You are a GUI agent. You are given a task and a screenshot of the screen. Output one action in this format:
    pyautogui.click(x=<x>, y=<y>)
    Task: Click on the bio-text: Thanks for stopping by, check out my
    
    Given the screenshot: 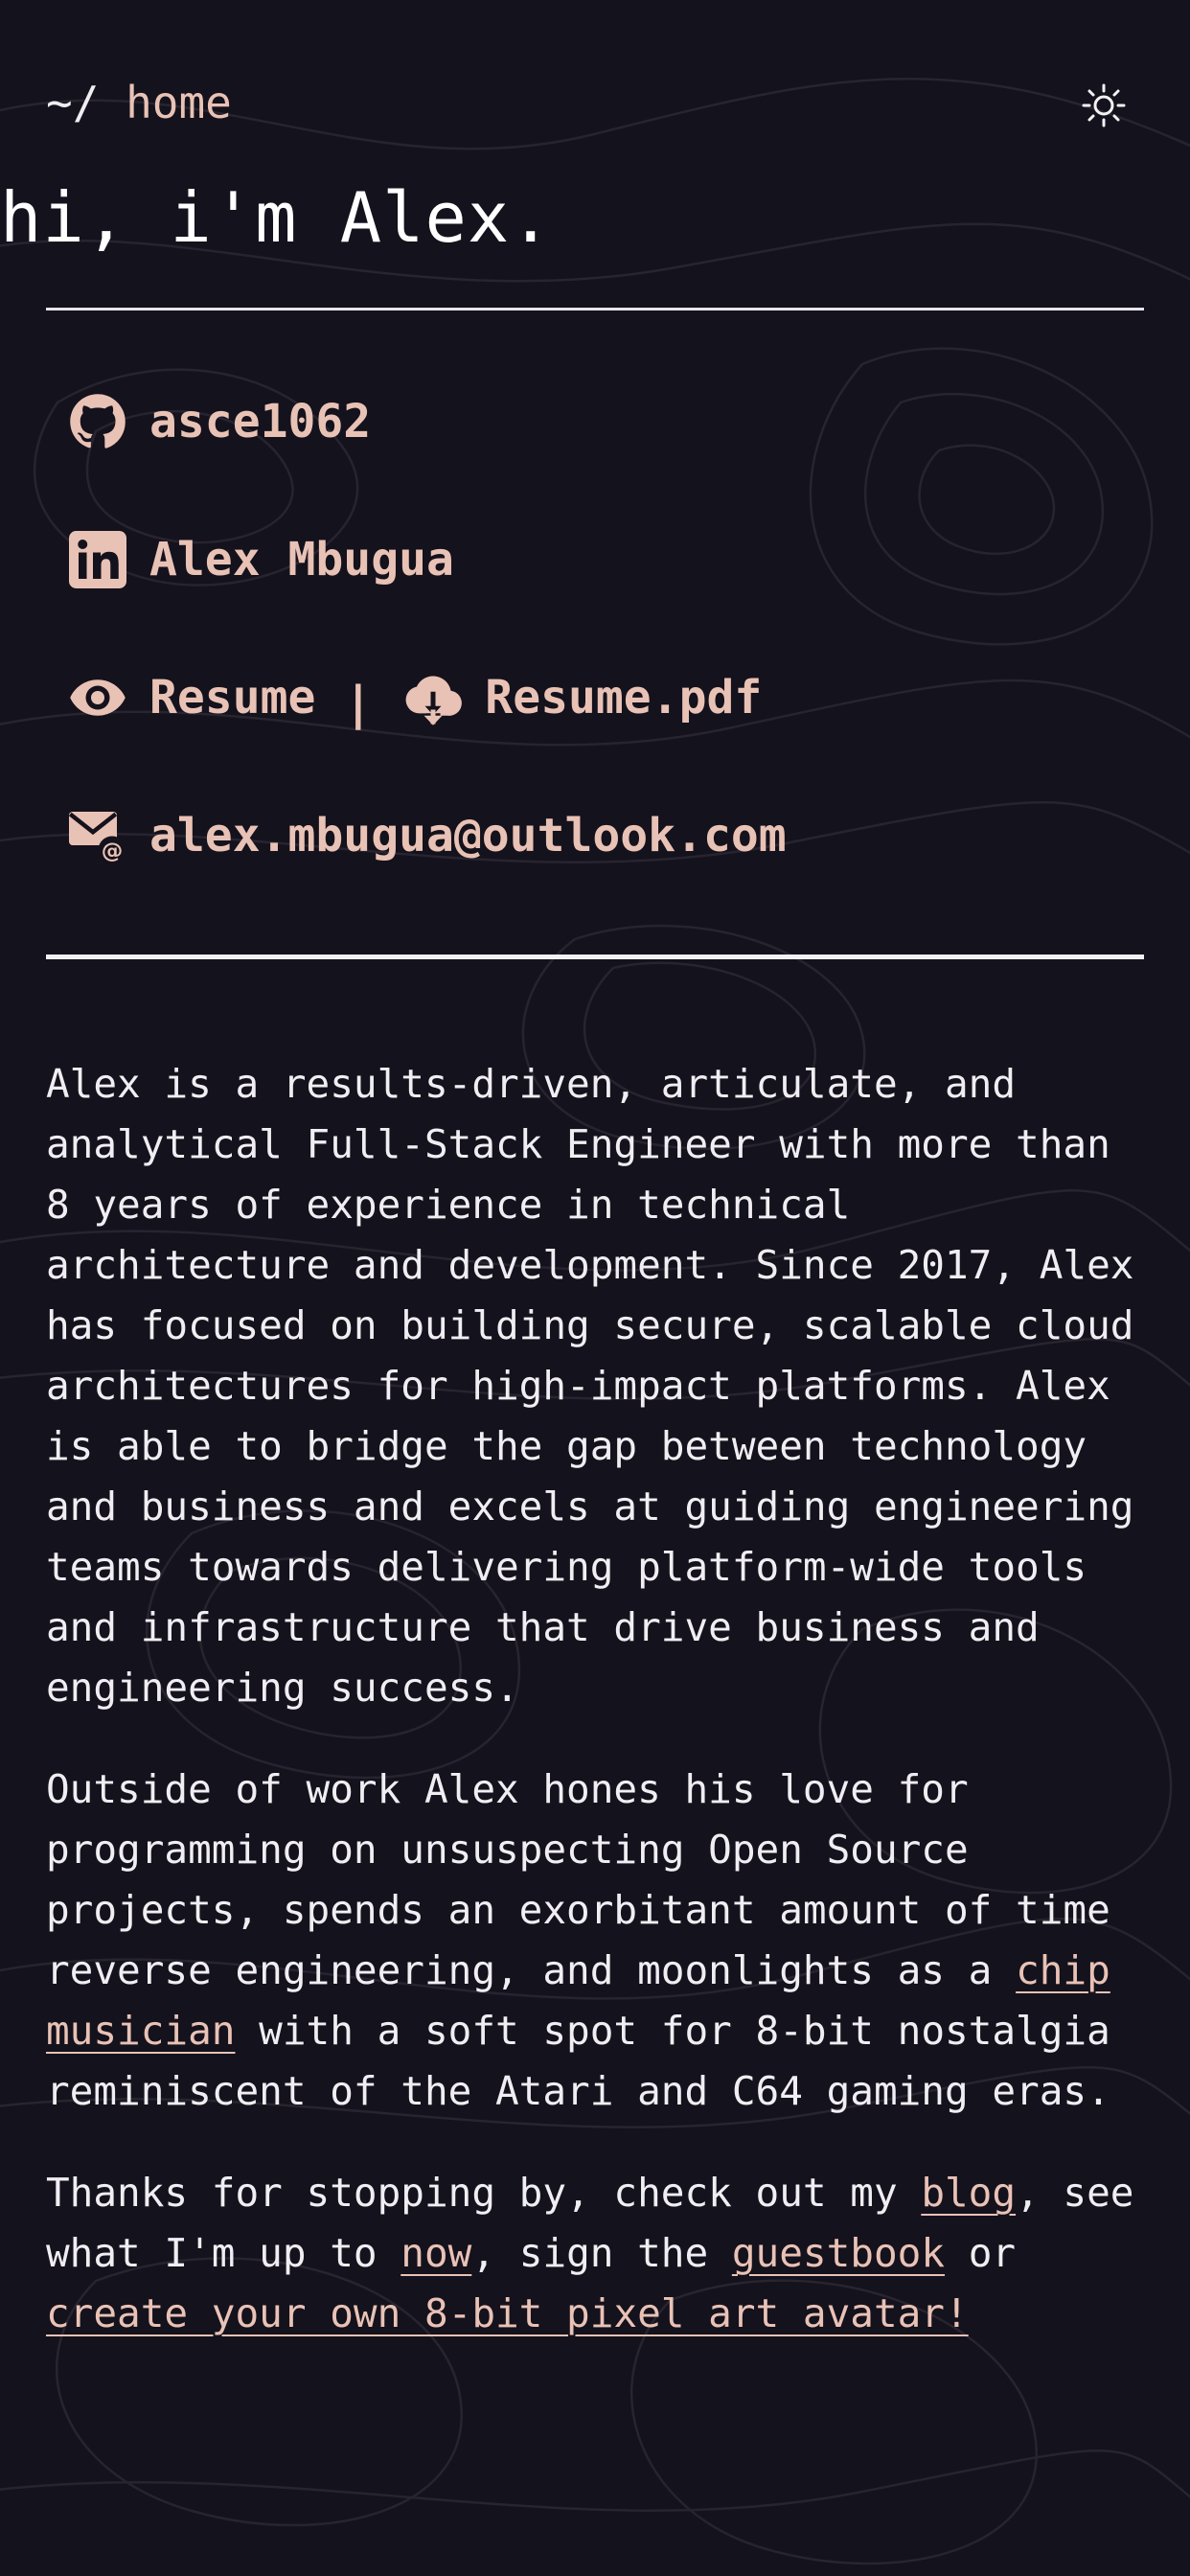 What is the action you would take?
    pyautogui.click(x=484, y=2193)
    